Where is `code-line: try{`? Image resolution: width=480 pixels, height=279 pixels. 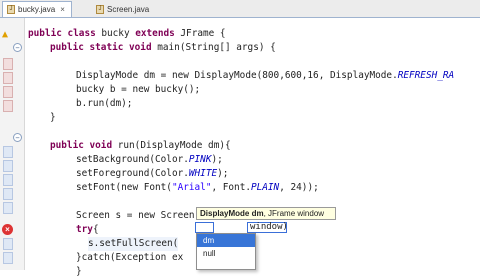 code-line: try{ is located at coordinates (87, 230).